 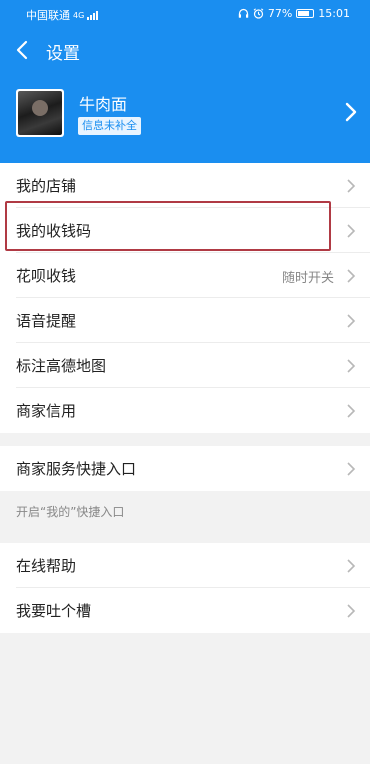 What do you see at coordinates (185, 565) in the screenshot?
I see `row-online-help: 在线帮助` at bounding box center [185, 565].